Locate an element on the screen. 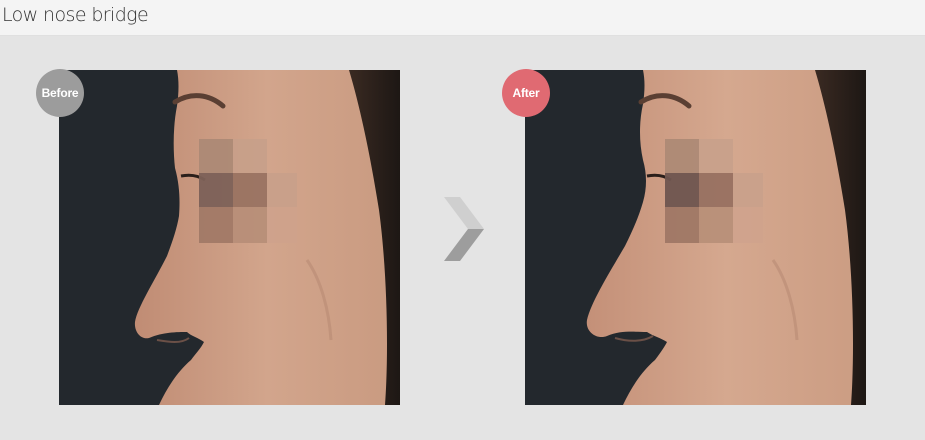 The width and height of the screenshot is (925, 440). after-badge: After is located at coordinates (526, 93).